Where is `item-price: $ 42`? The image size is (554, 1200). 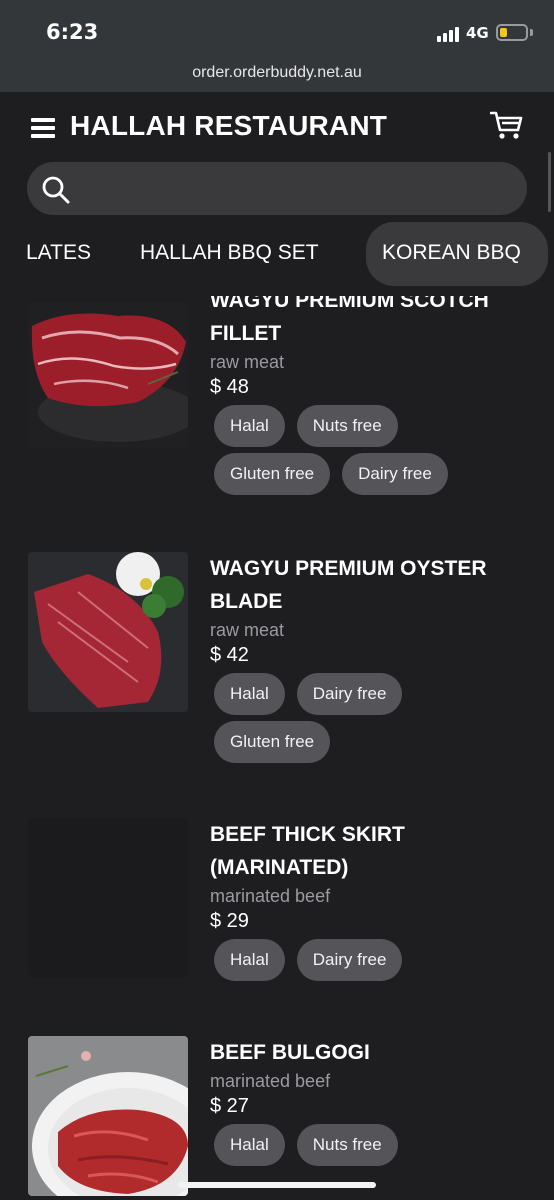 item-price: $ 42 is located at coordinates (229, 655).